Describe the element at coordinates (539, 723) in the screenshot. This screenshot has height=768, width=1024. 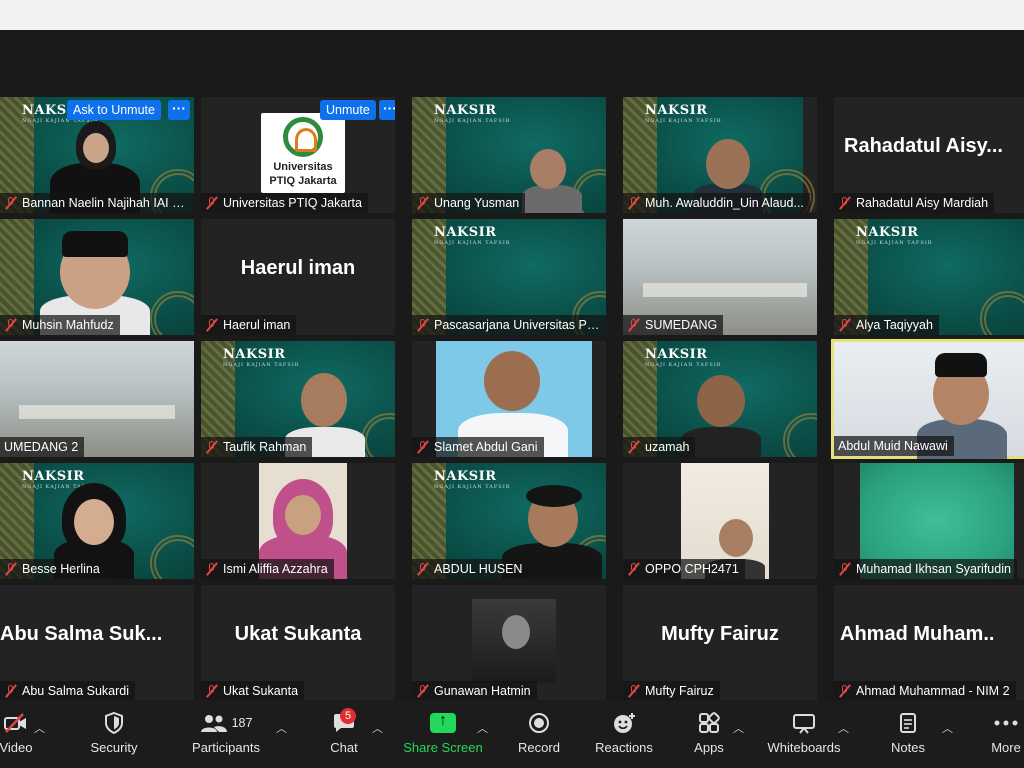
I see `record-icon` at that location.